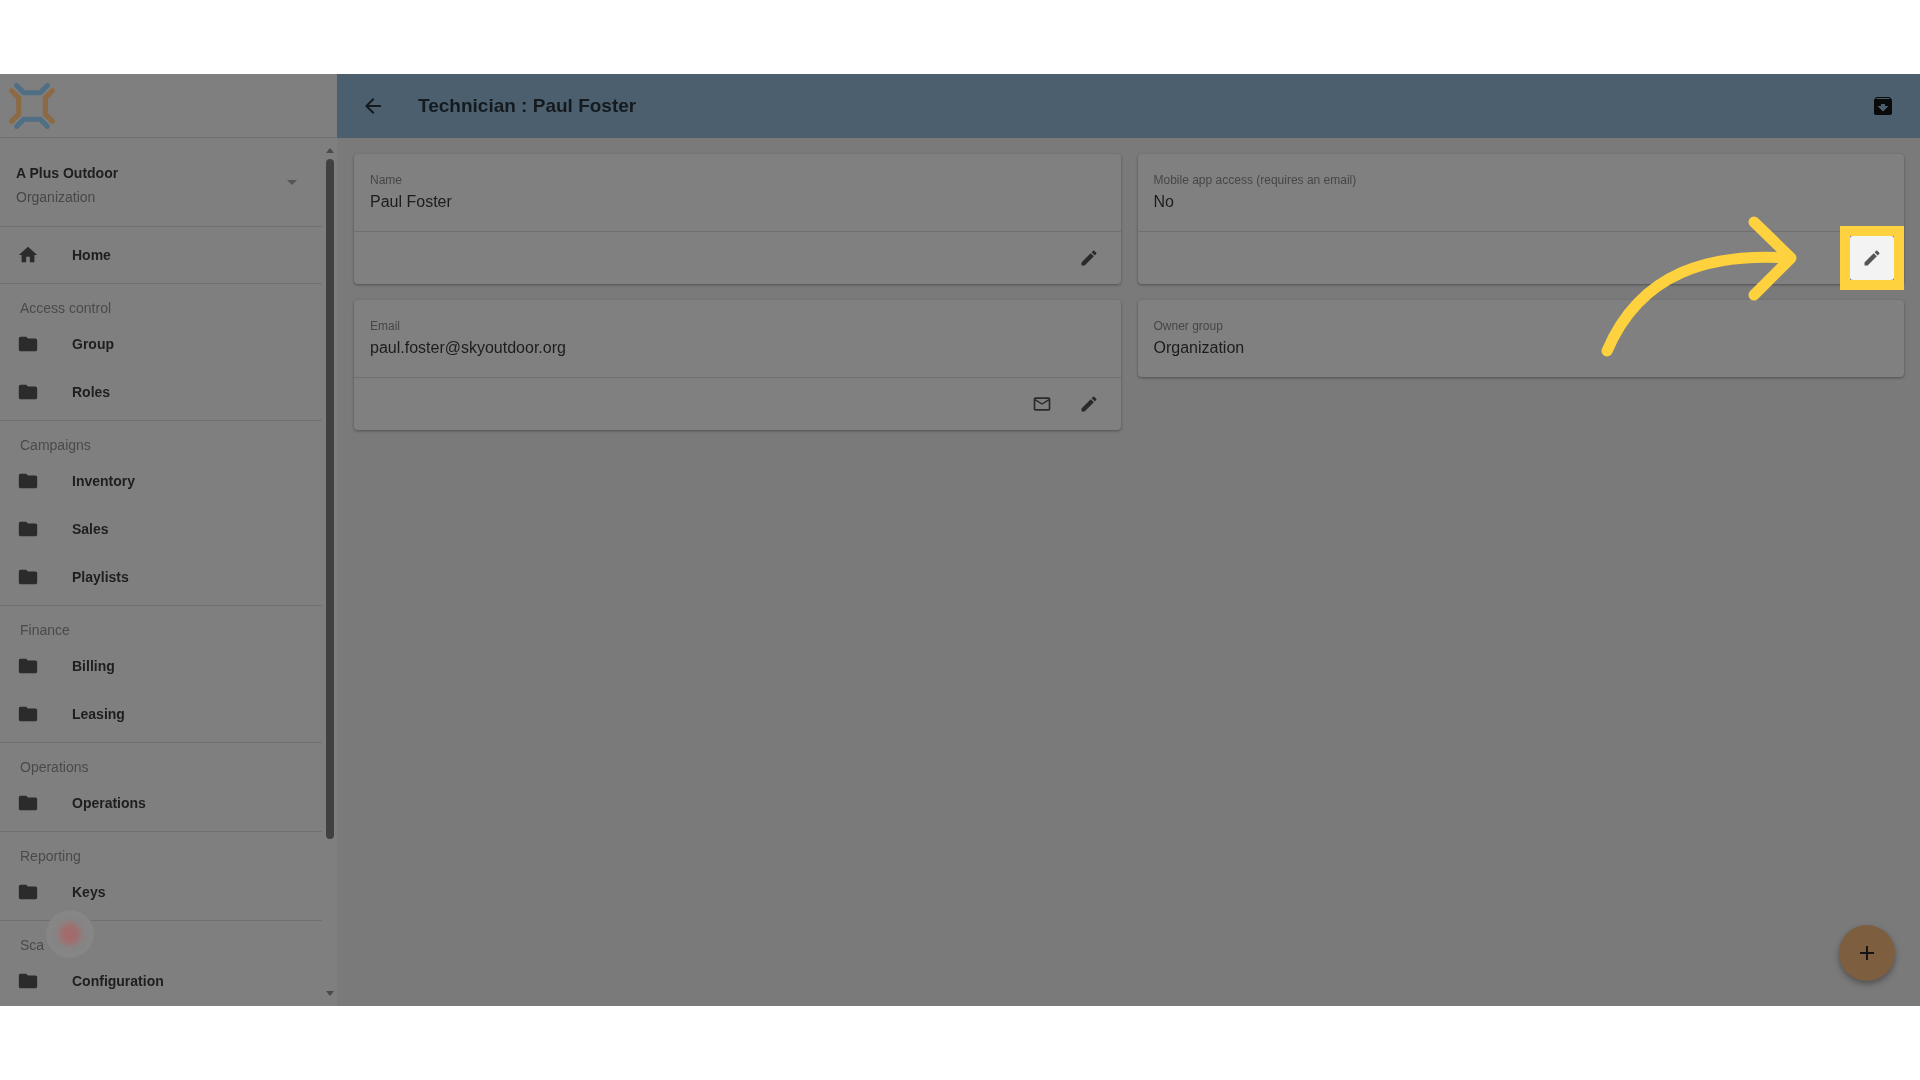  What do you see at coordinates (56, 197) in the screenshot?
I see `organization-type: Organization` at bounding box center [56, 197].